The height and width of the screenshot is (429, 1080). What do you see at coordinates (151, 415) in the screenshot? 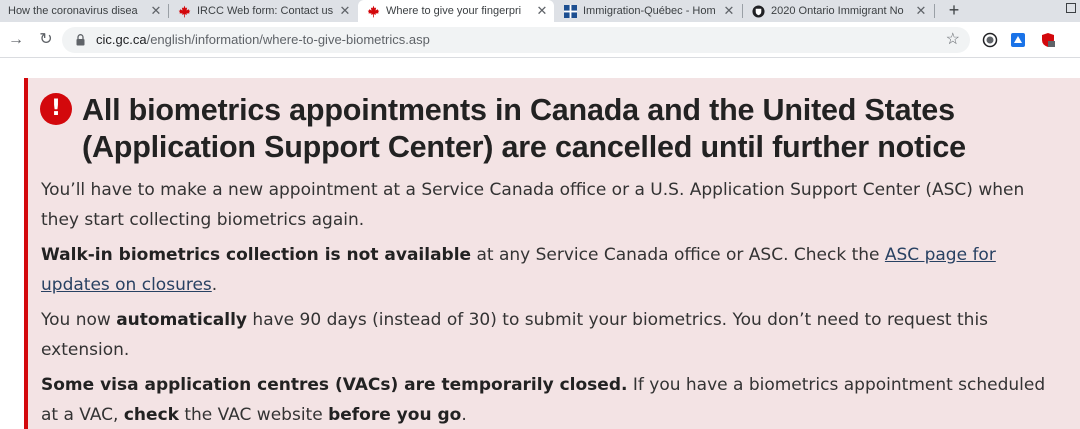
I see `bold-text: check` at bounding box center [151, 415].